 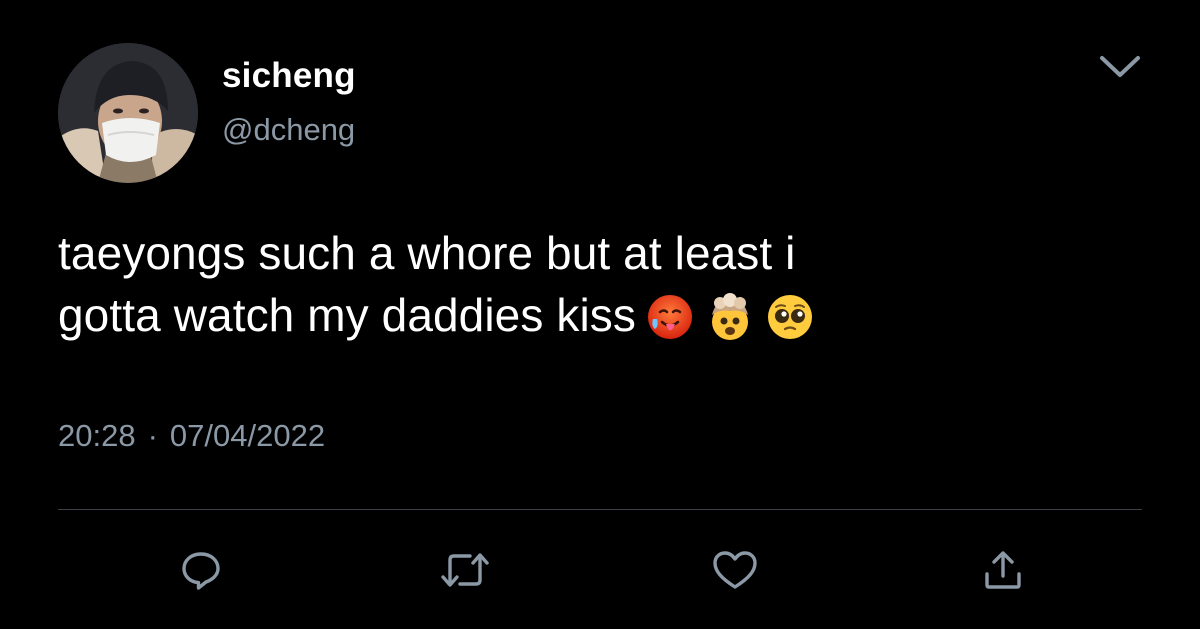 I want to click on like-button, so click(x=735, y=570).